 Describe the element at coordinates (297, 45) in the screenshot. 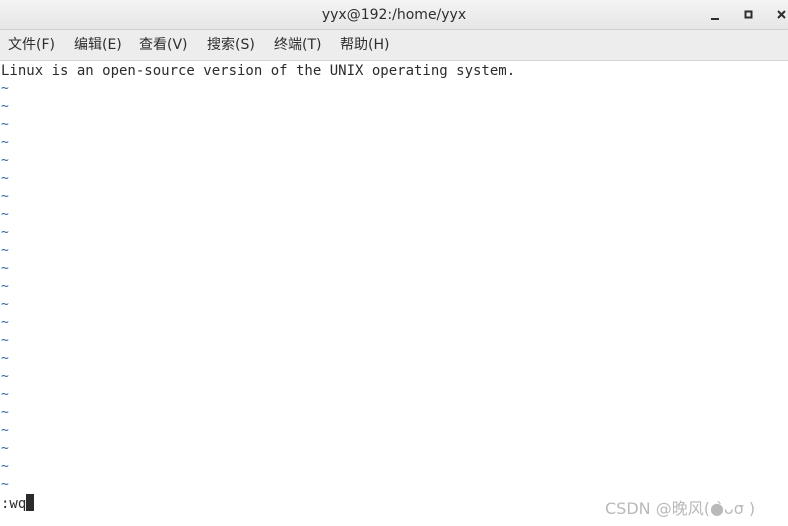

I see `menu-terminal: 终端(T)` at that location.